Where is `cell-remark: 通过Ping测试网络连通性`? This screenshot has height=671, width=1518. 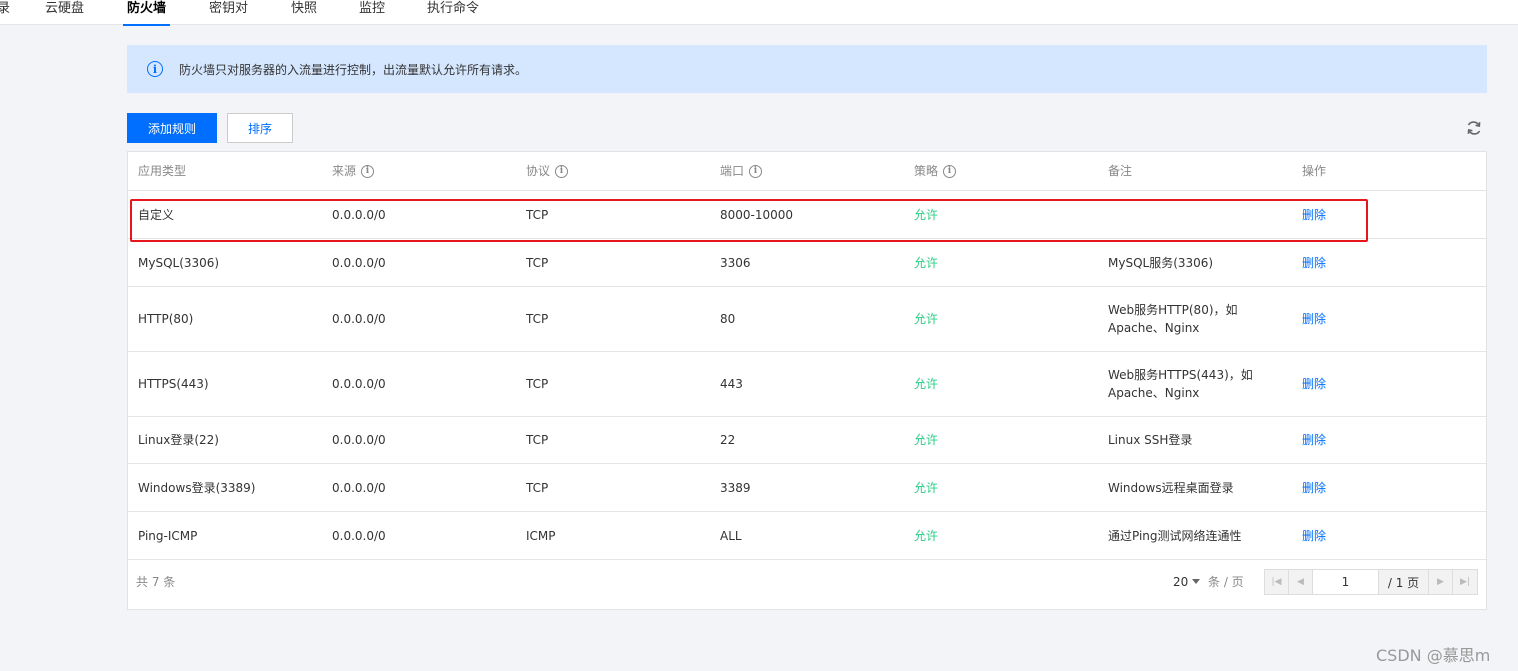
cell-remark: 通过Ping测试网络连通性 is located at coordinates (1175, 535).